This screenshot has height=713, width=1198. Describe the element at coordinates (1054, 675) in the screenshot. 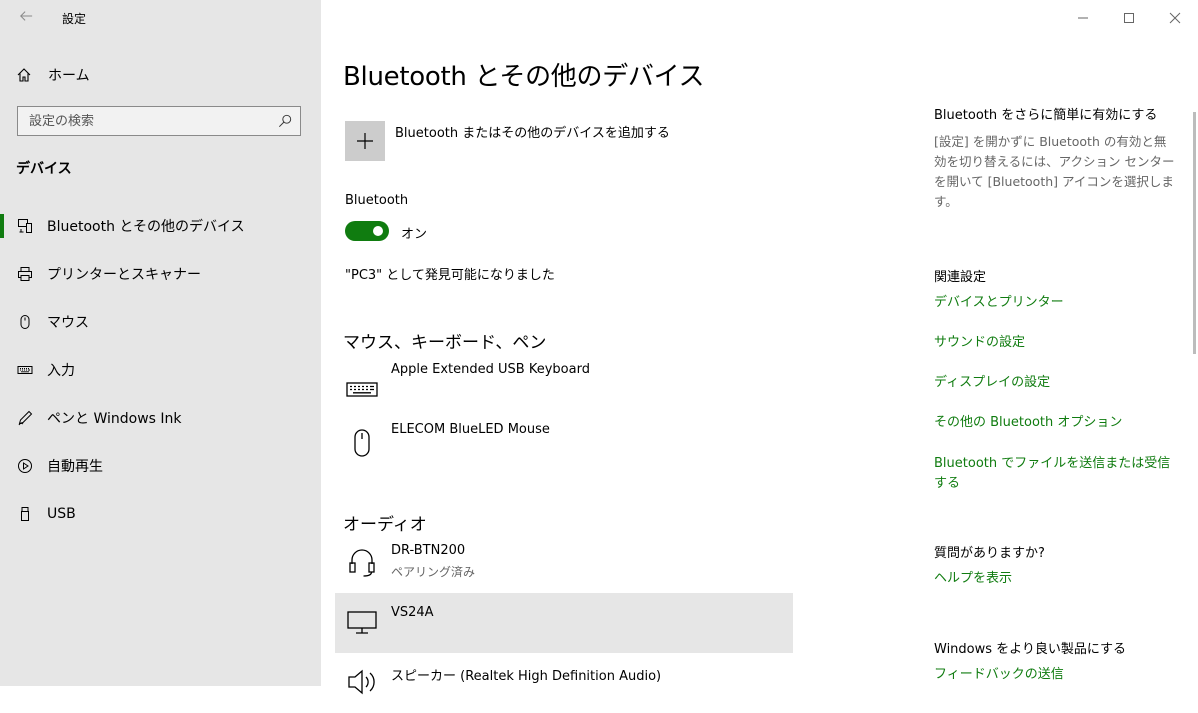

I see `link-give-feedback: フィードバックの送信` at that location.